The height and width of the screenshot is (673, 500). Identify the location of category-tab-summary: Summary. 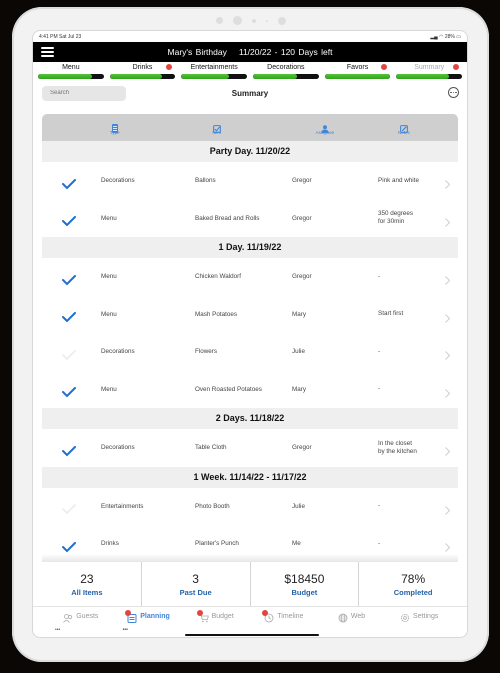
(429, 72).